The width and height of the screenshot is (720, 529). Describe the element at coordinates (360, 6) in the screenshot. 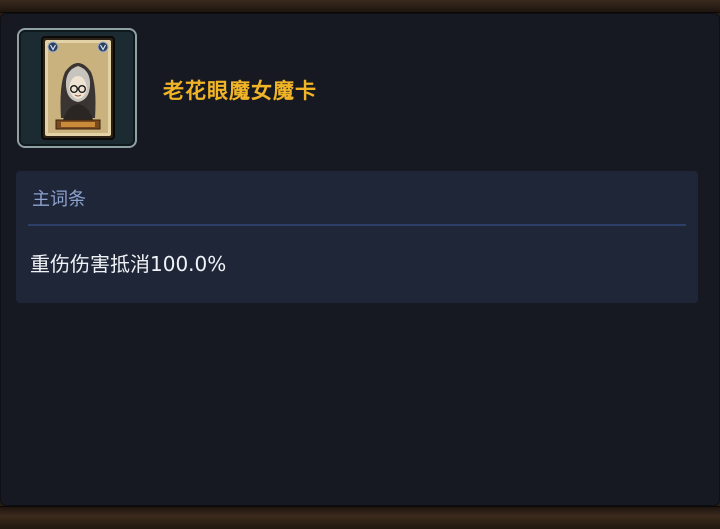

I see `window-frame-top` at that location.